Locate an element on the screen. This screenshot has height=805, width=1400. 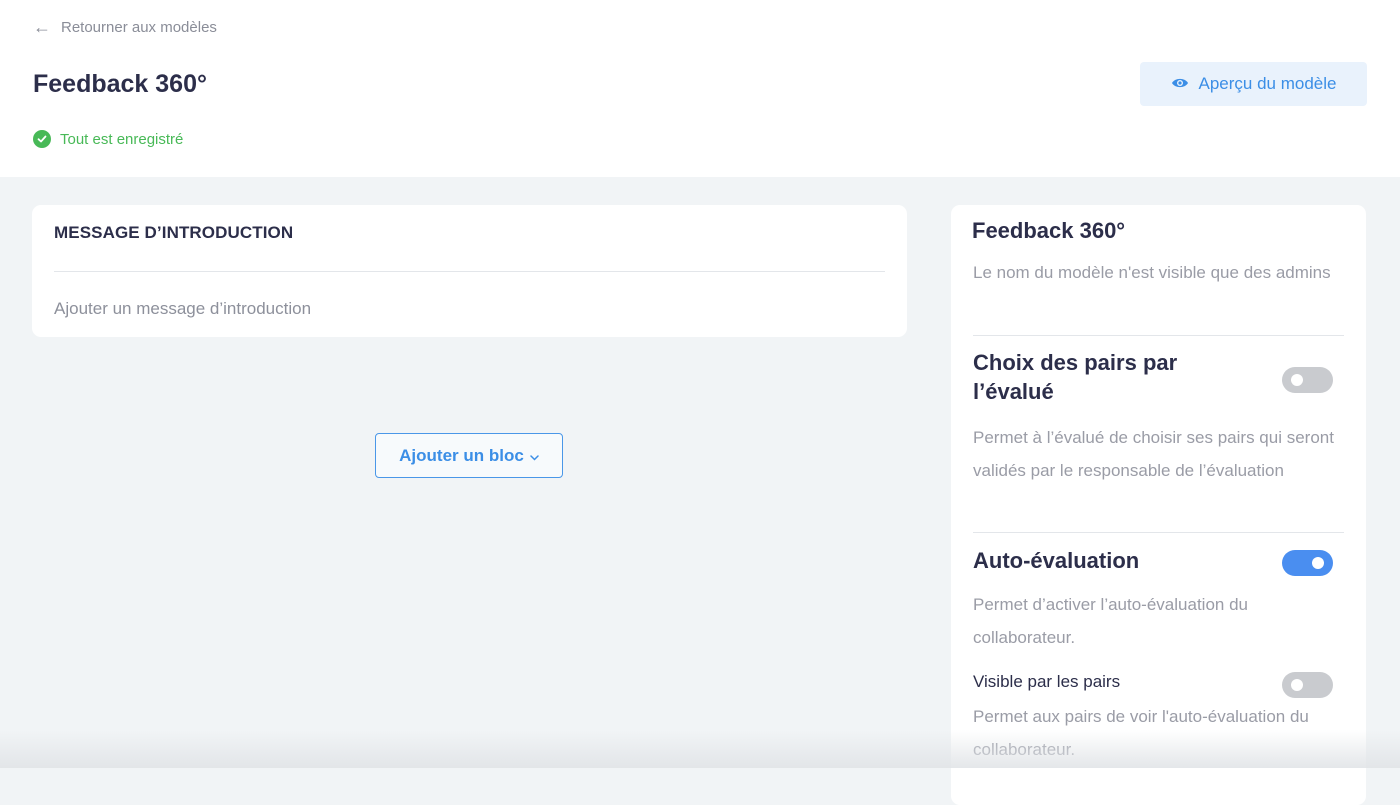
intro-message-input: Ajouter un message d’introduction is located at coordinates (182, 309).